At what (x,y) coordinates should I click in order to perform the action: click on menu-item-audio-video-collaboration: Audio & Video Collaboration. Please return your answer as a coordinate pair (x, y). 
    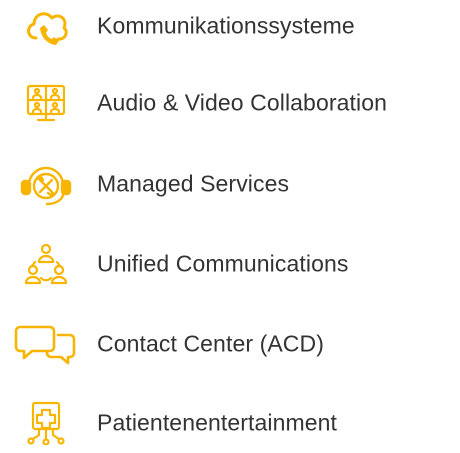
    Looking at the image, I should click on (230, 103).